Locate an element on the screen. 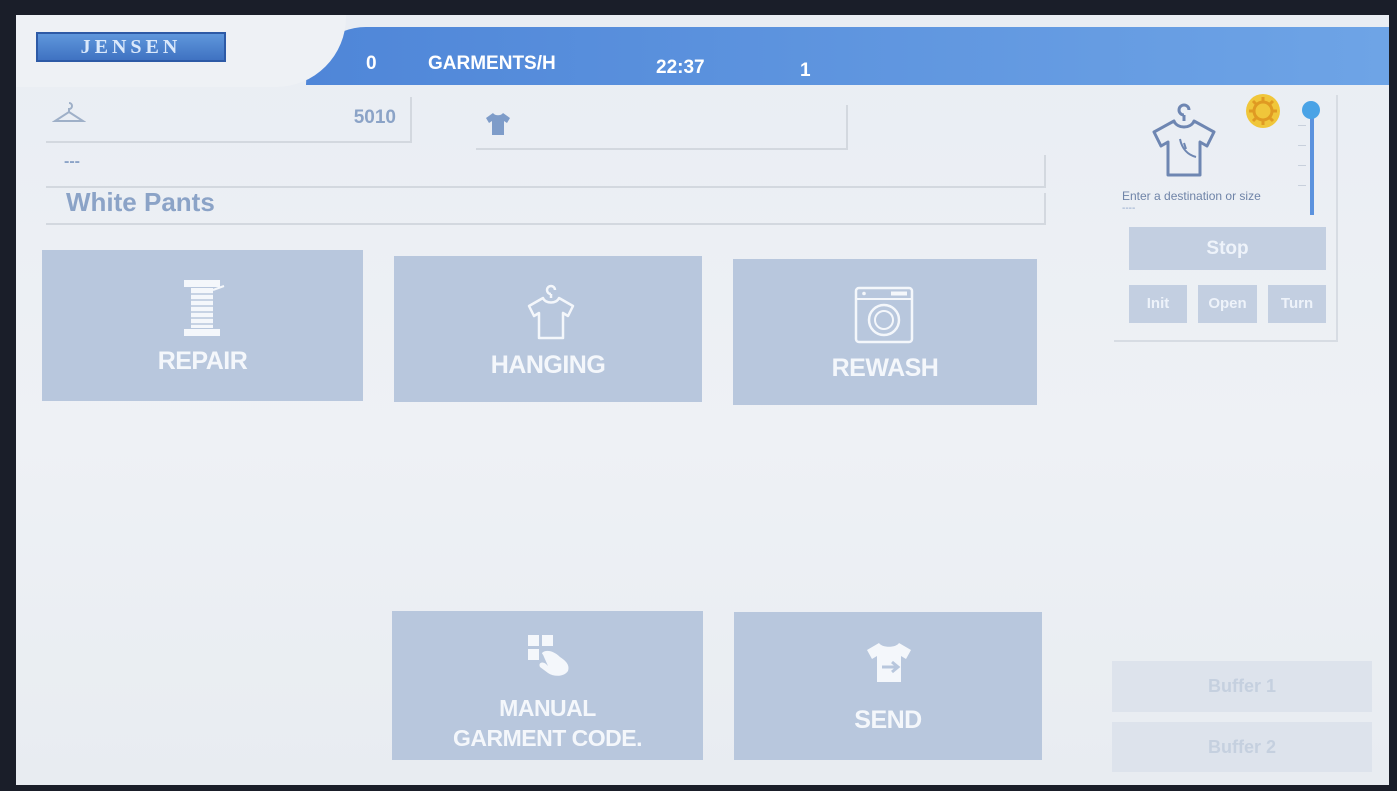 This screenshot has height=791, width=1397. send-label: SEND is located at coordinates (888, 720).